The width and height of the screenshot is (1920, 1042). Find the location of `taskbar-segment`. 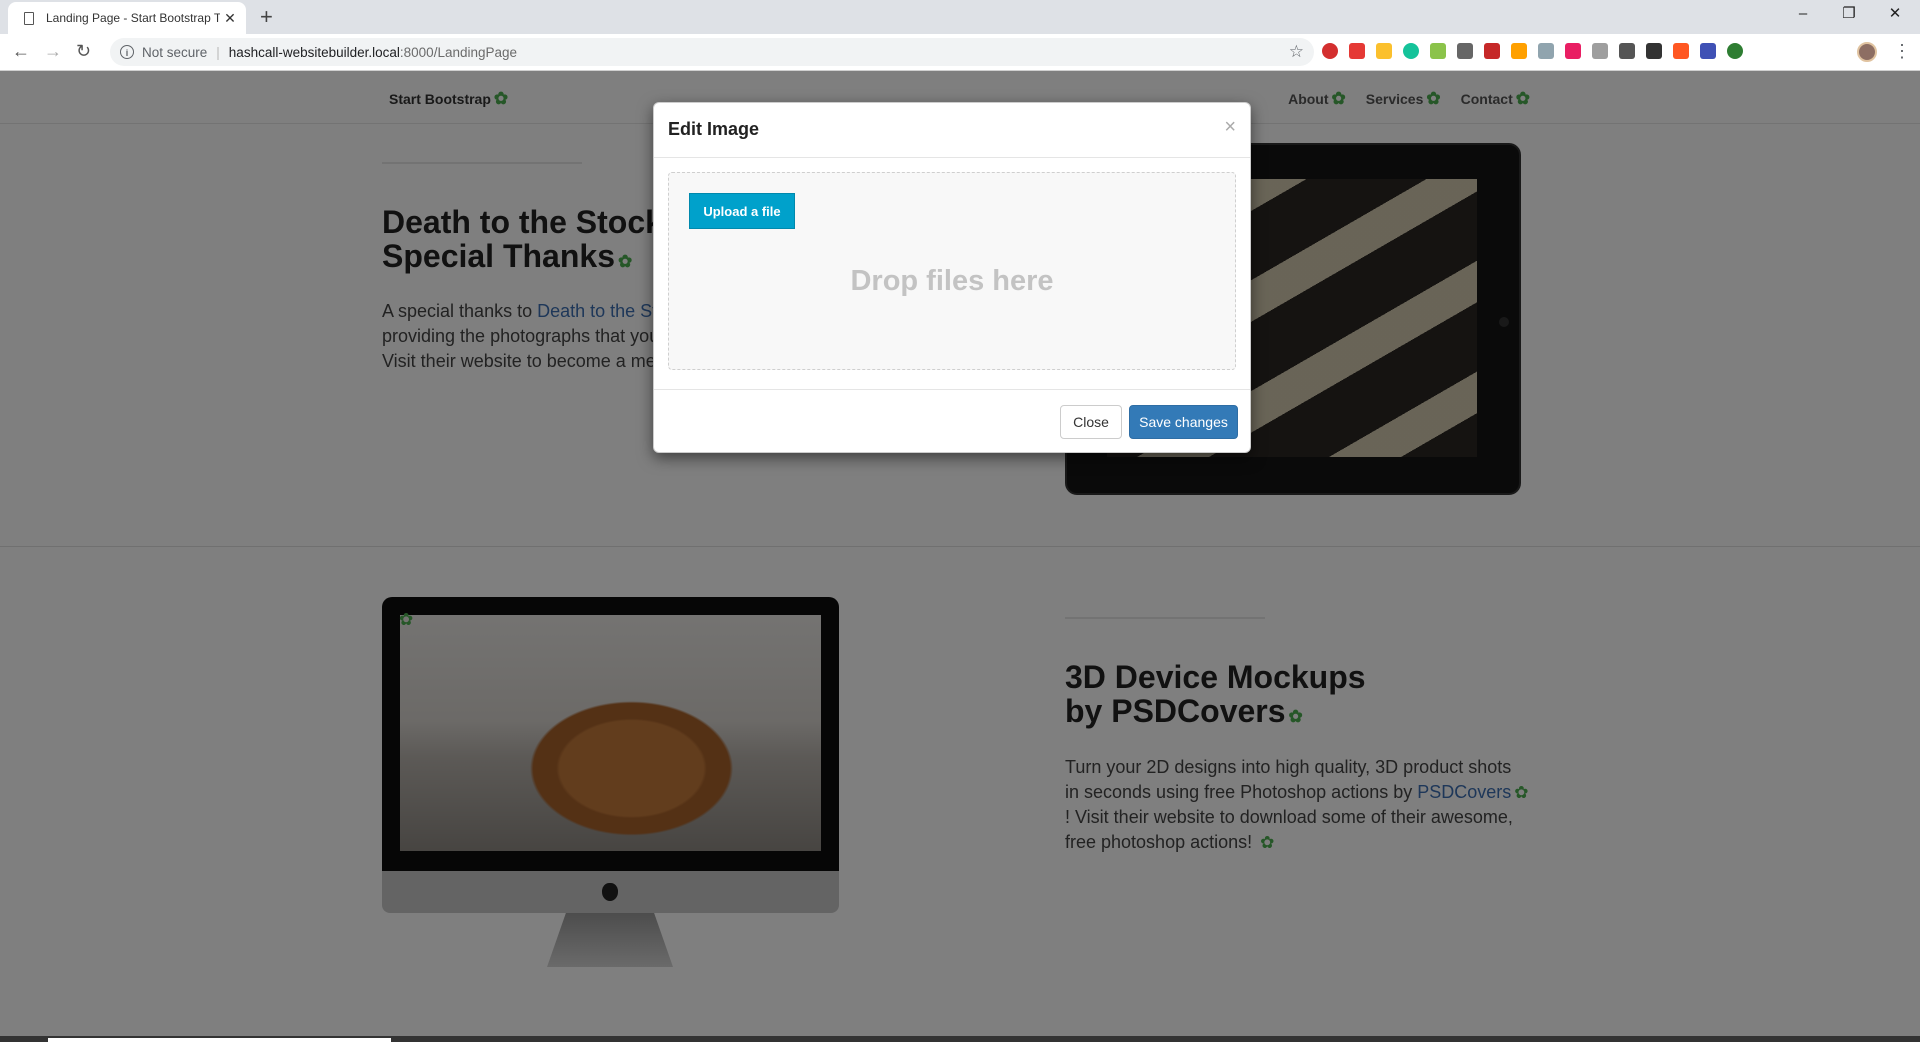

taskbar-segment is located at coordinates (219, 1040).